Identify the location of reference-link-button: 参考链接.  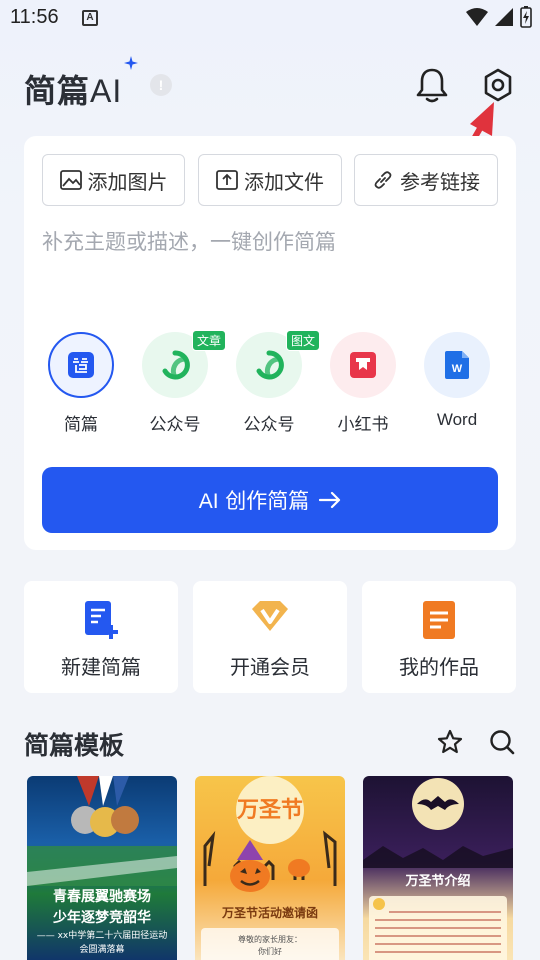
(426, 180).